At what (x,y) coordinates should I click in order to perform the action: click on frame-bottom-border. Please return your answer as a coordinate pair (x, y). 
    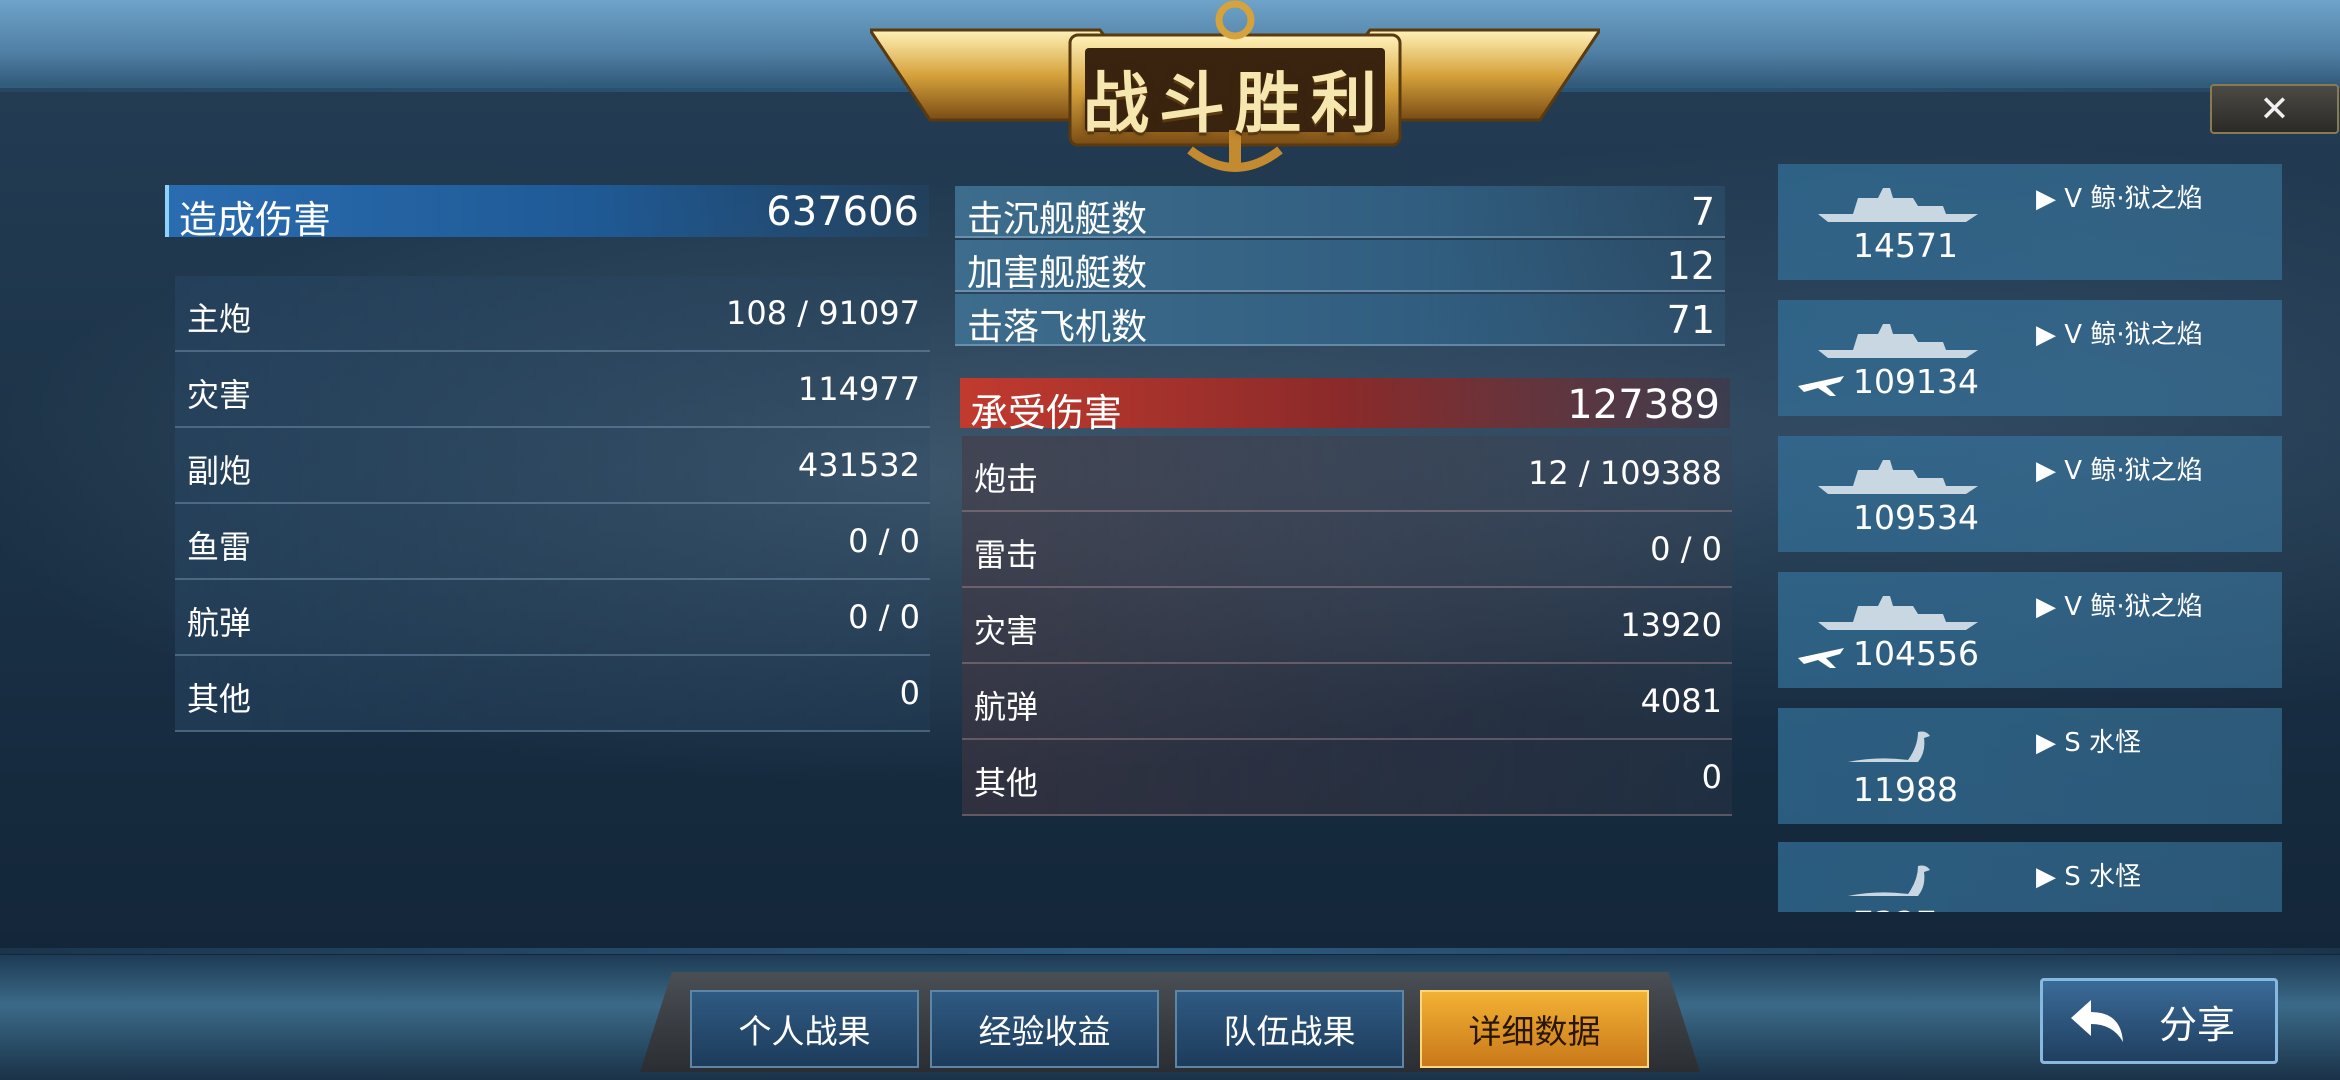
    Looking at the image, I should click on (1170, 951).